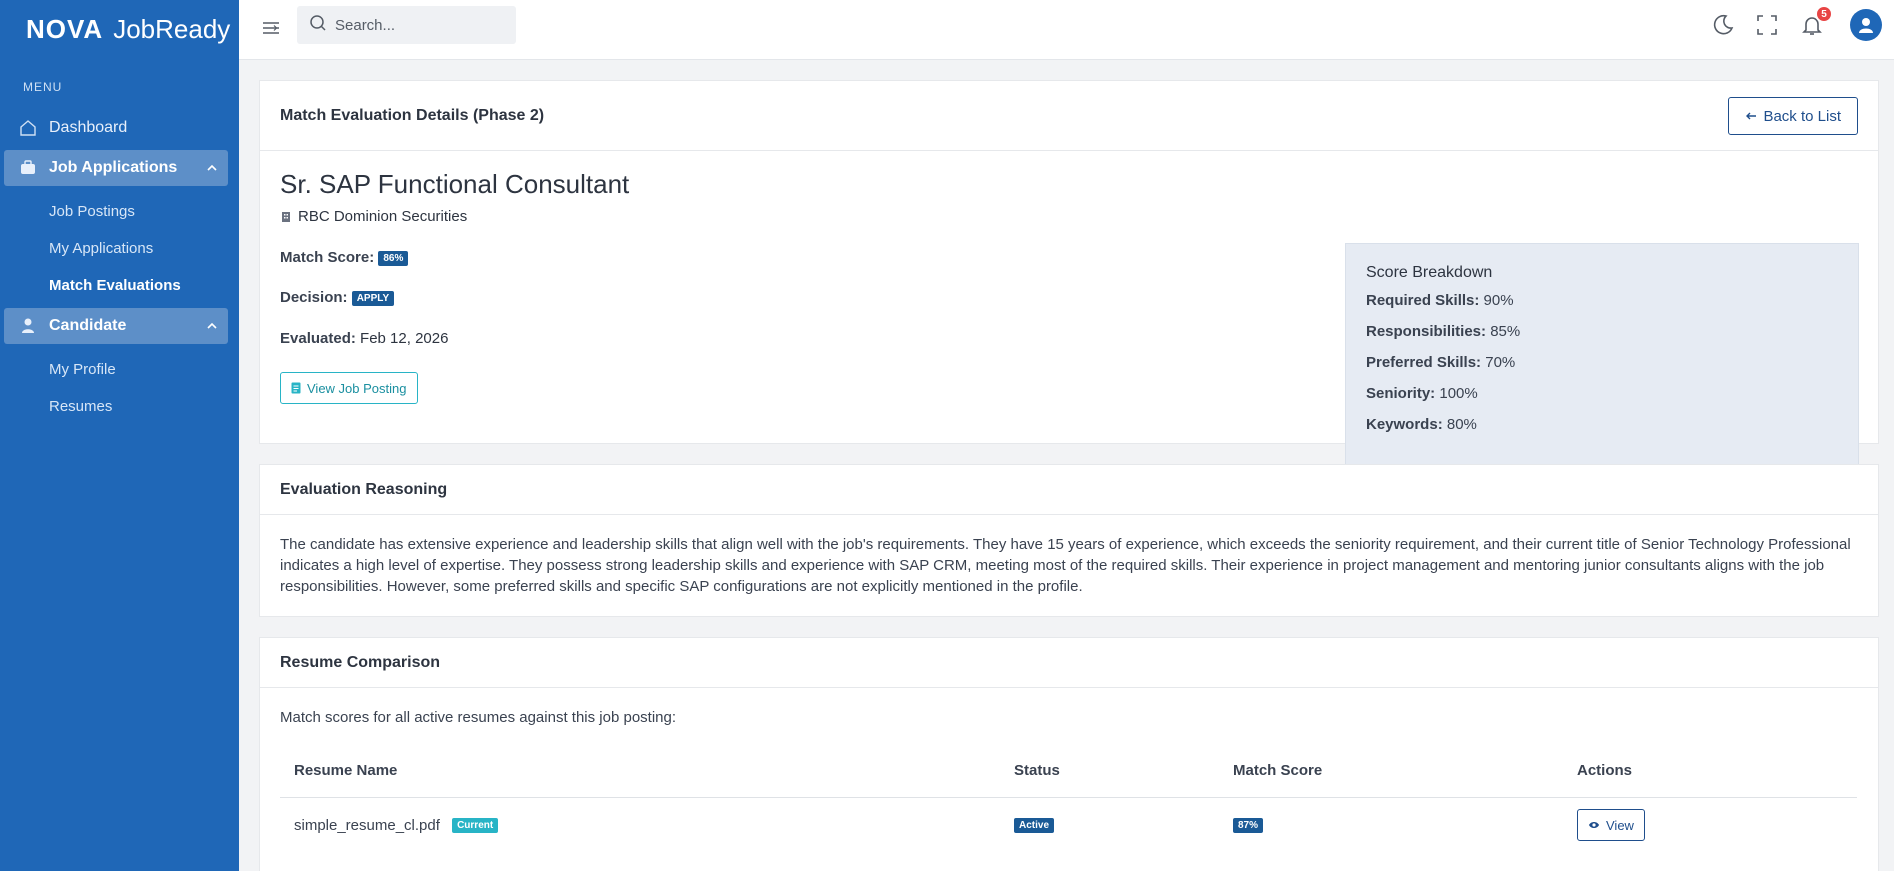 The image size is (1894, 871). Describe the element at coordinates (1594, 825) in the screenshot. I see `eye-icon` at that location.